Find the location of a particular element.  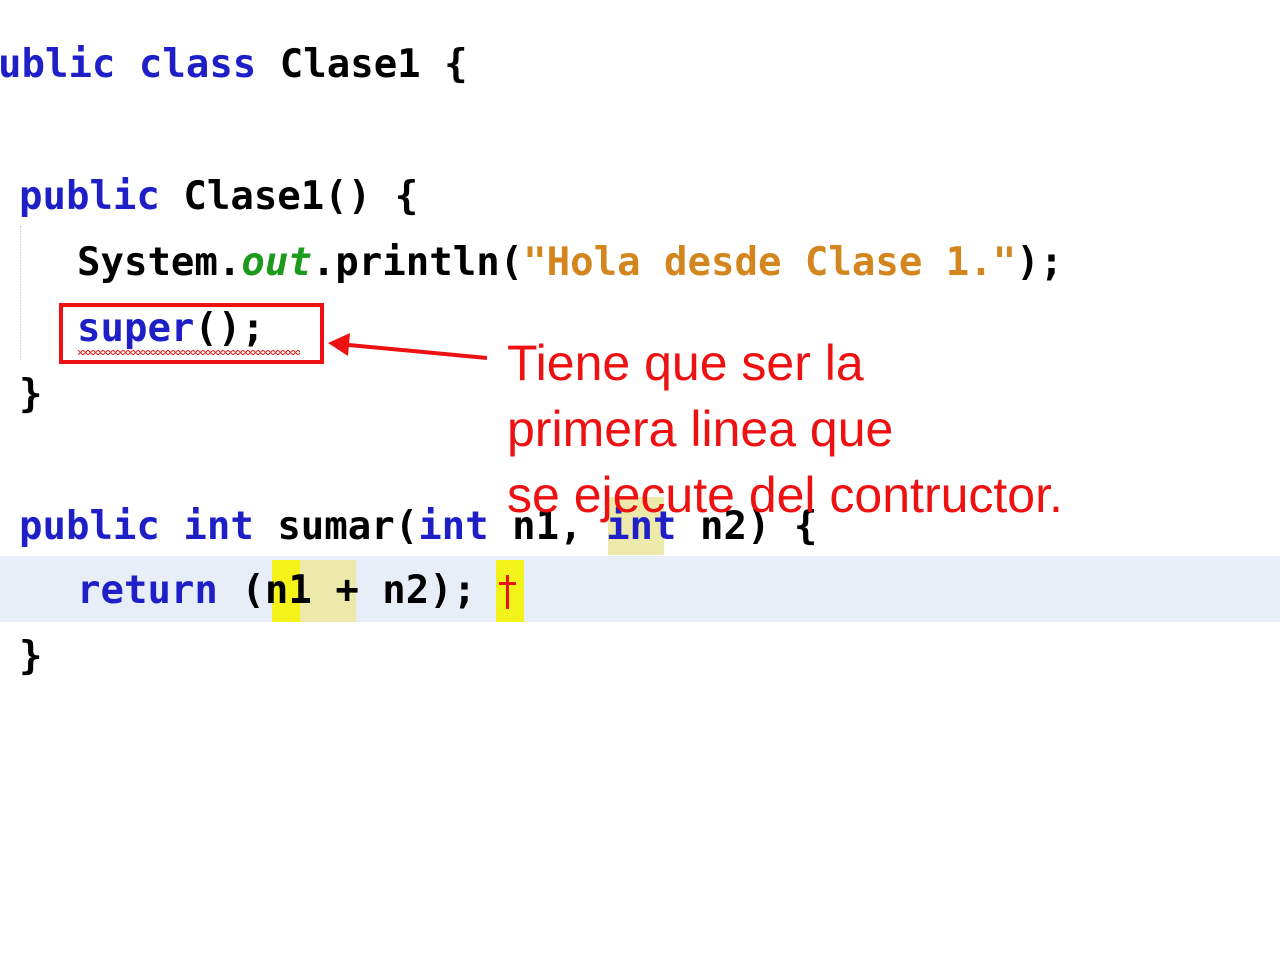

annotation-line-1: Tiene que ser la is located at coordinates (685, 363).